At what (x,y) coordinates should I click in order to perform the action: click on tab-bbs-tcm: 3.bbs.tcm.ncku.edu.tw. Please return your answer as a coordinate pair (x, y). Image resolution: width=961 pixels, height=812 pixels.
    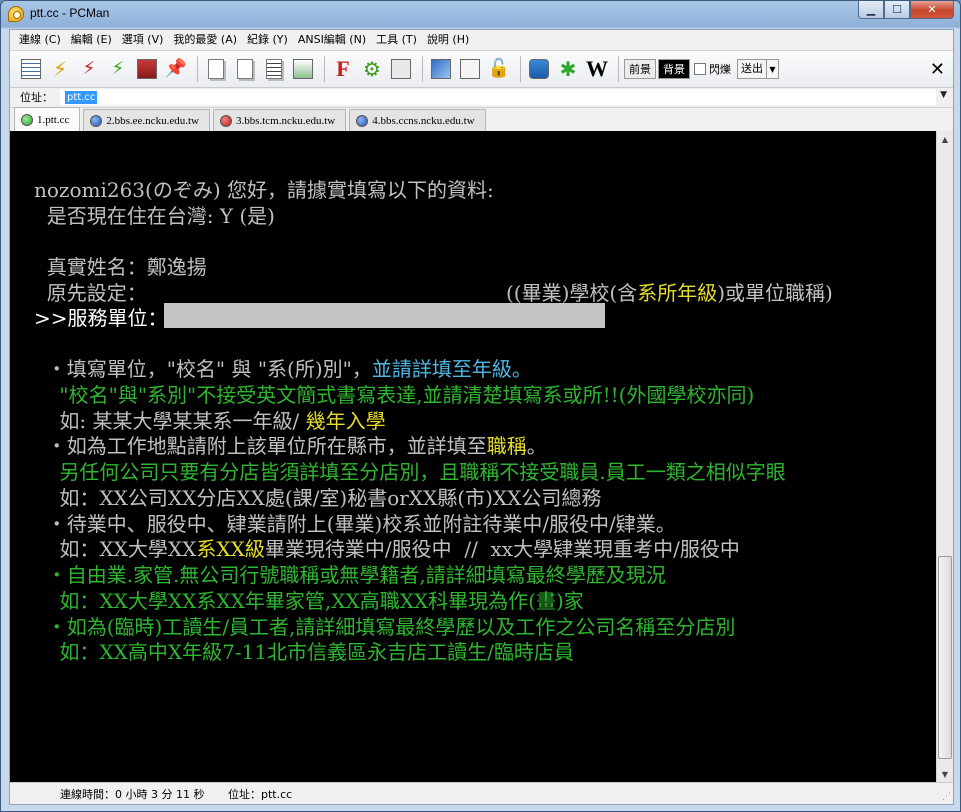
    Looking at the image, I should click on (279, 120).